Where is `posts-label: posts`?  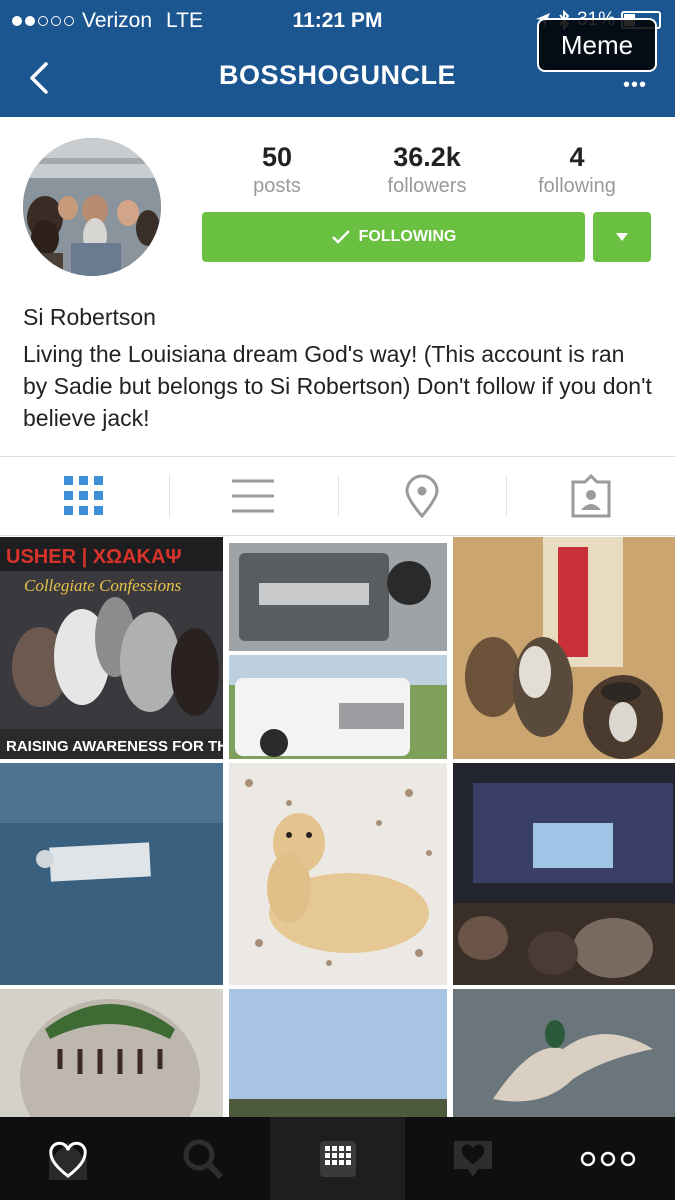 posts-label: posts is located at coordinates (277, 186).